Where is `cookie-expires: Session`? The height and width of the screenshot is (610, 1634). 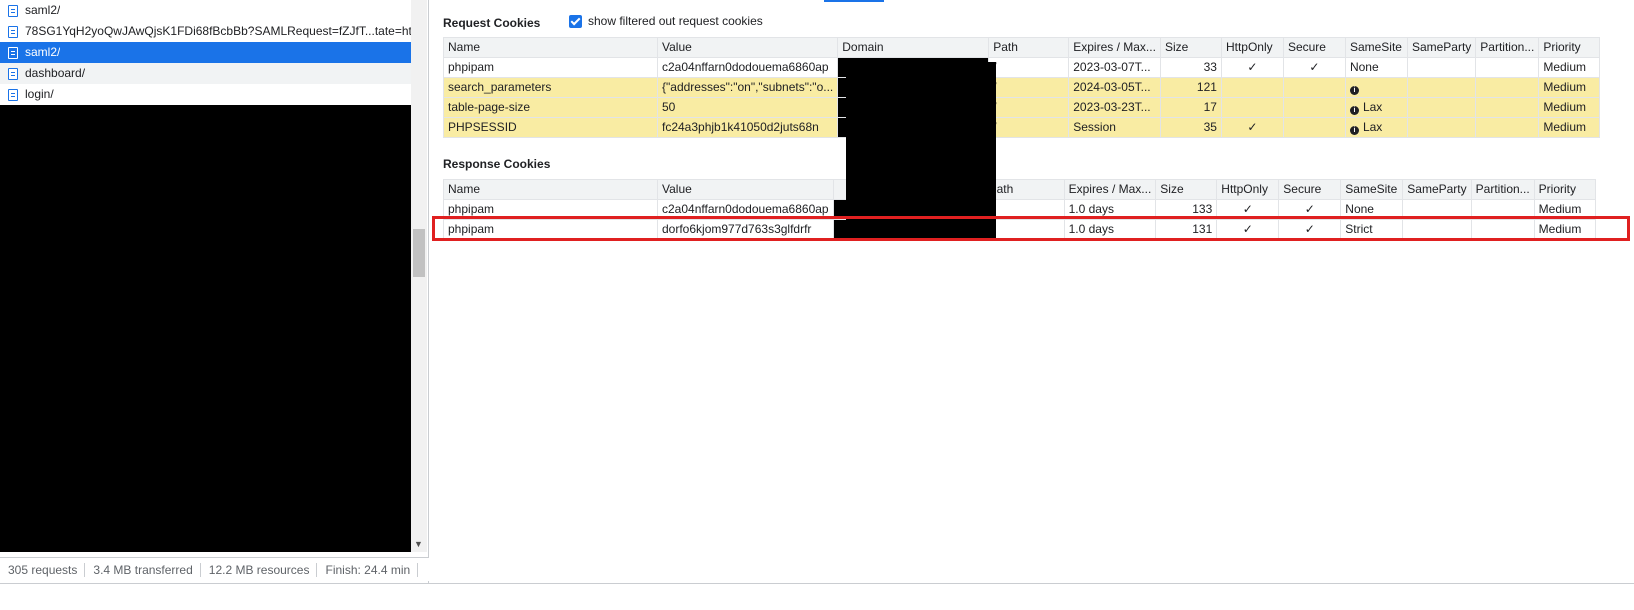
cookie-expires: Session is located at coordinates (1114, 127).